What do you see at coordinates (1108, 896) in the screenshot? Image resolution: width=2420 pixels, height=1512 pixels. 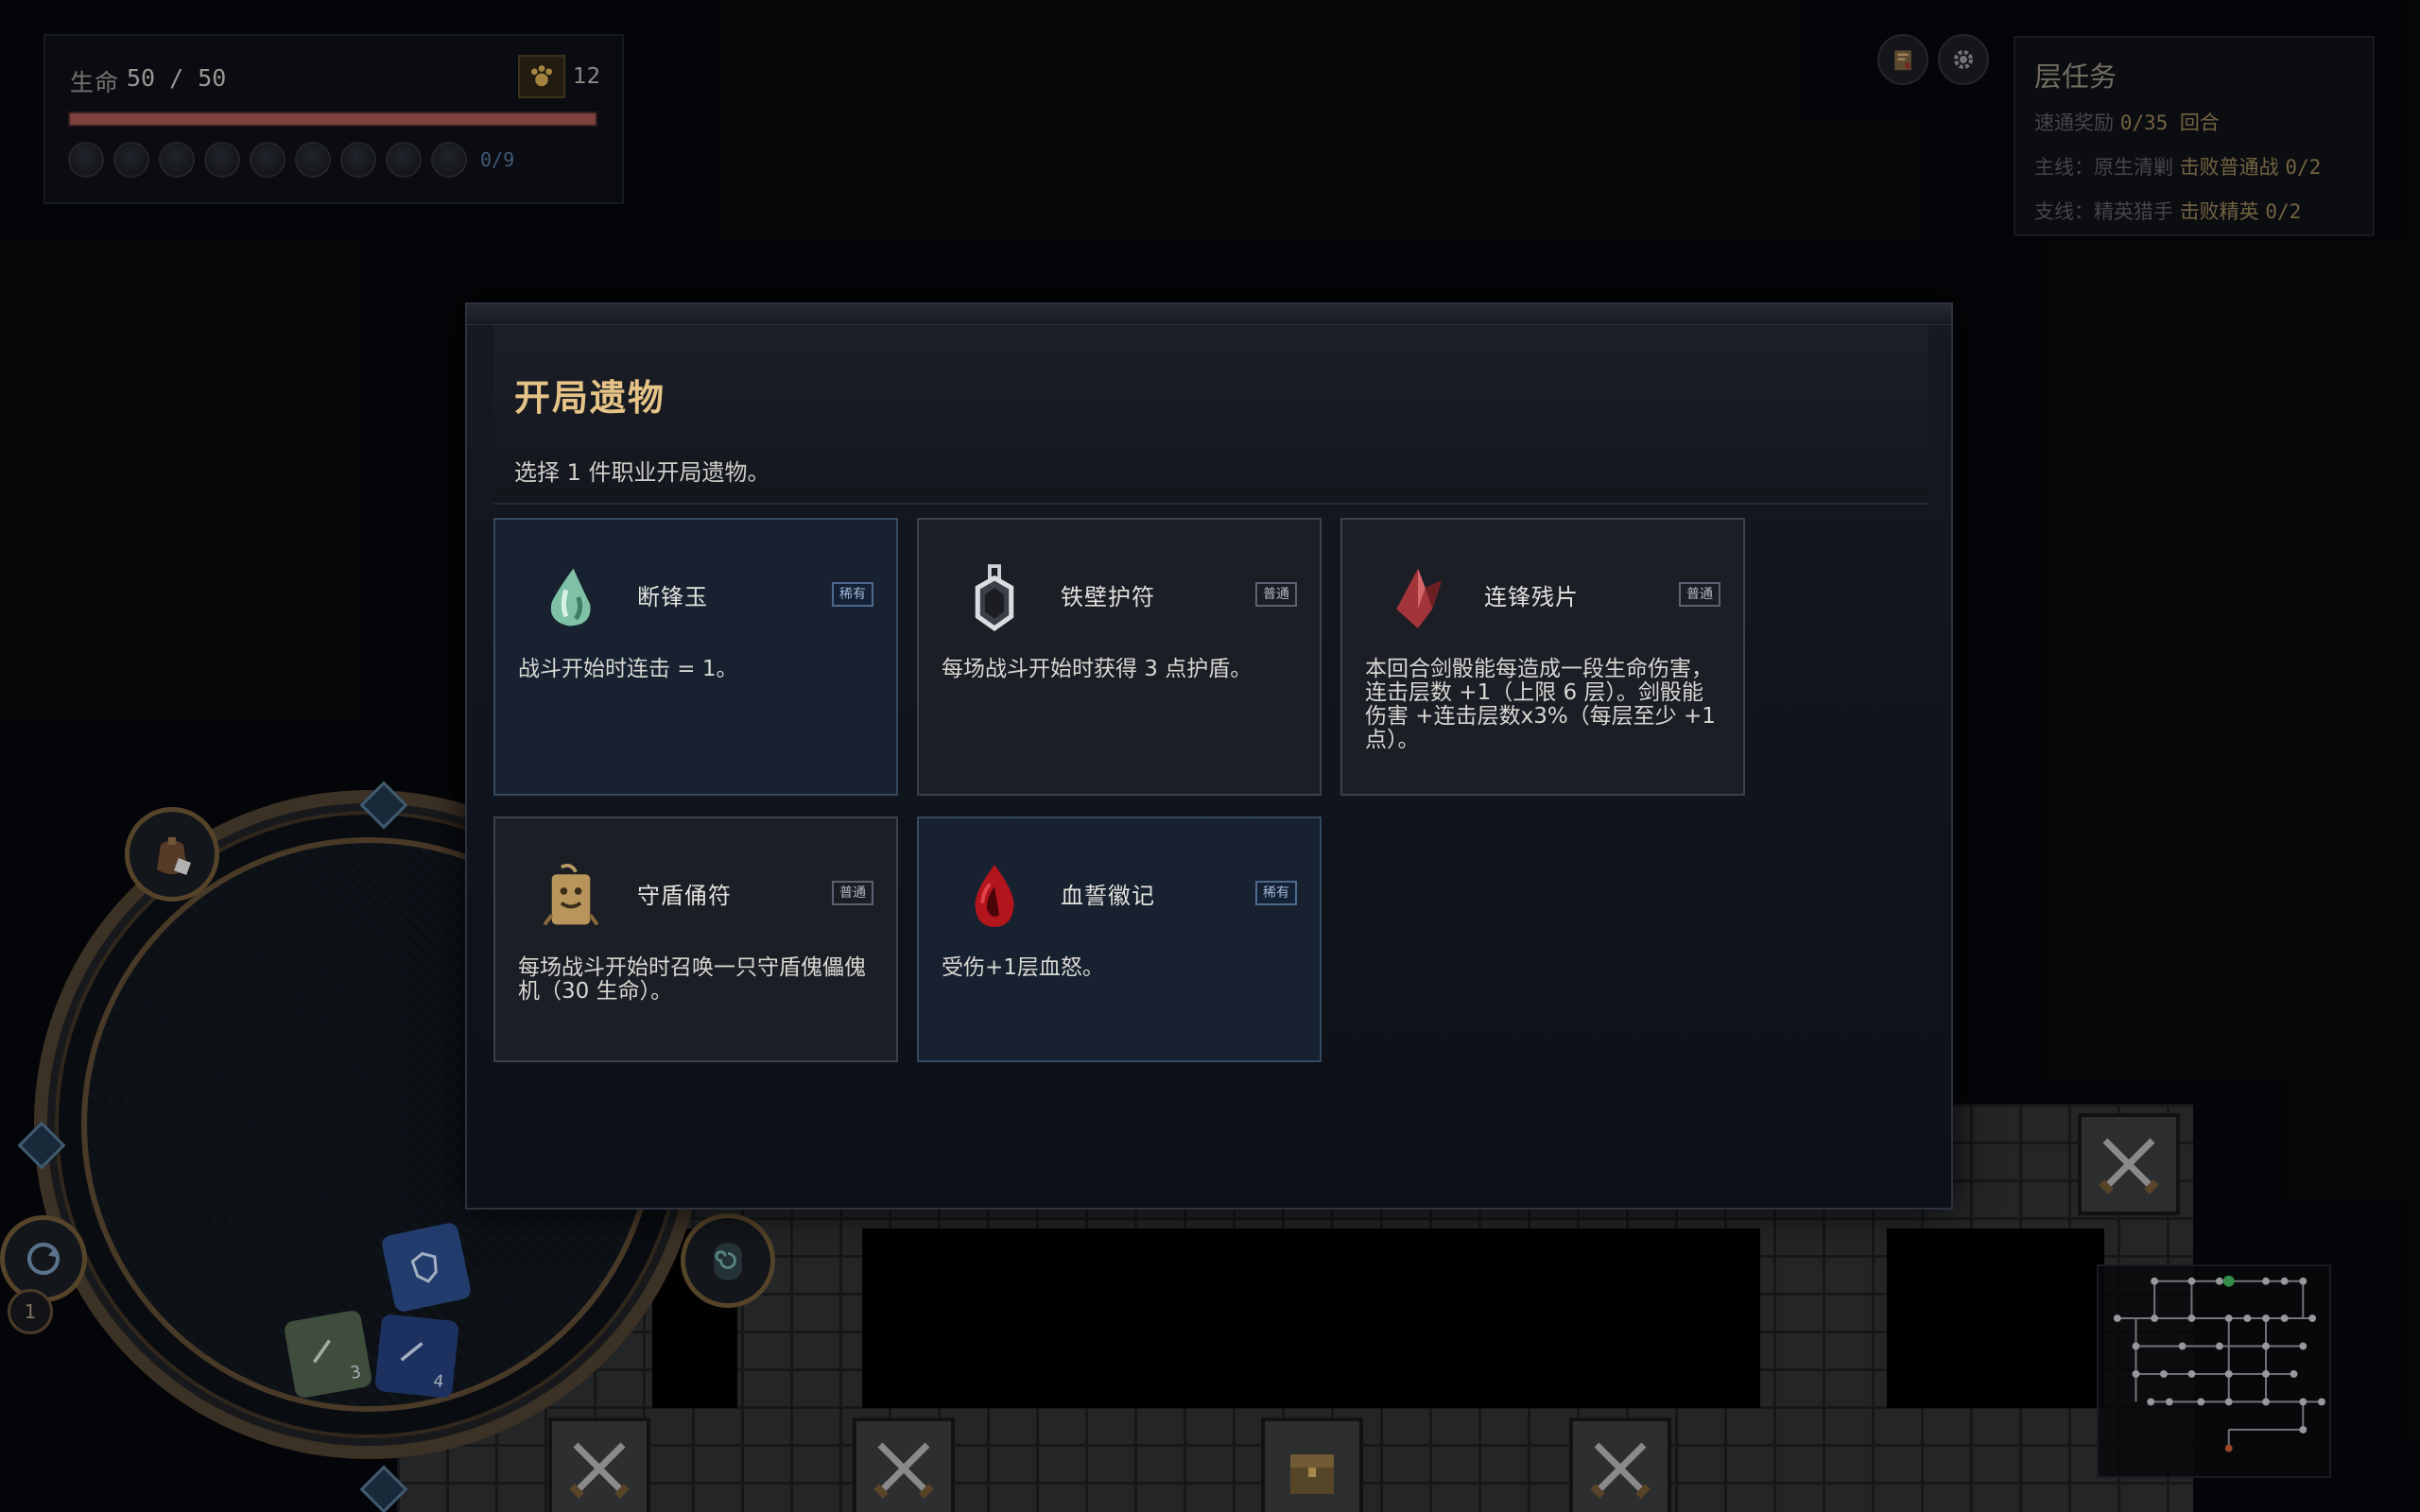 I see `relic-name: 血誓徽记` at bounding box center [1108, 896].